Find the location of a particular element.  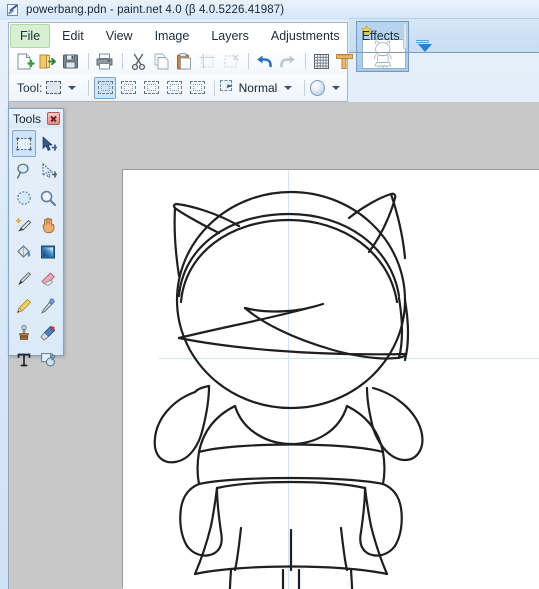

antialiasing-dropdown-caret is located at coordinates (336, 87).